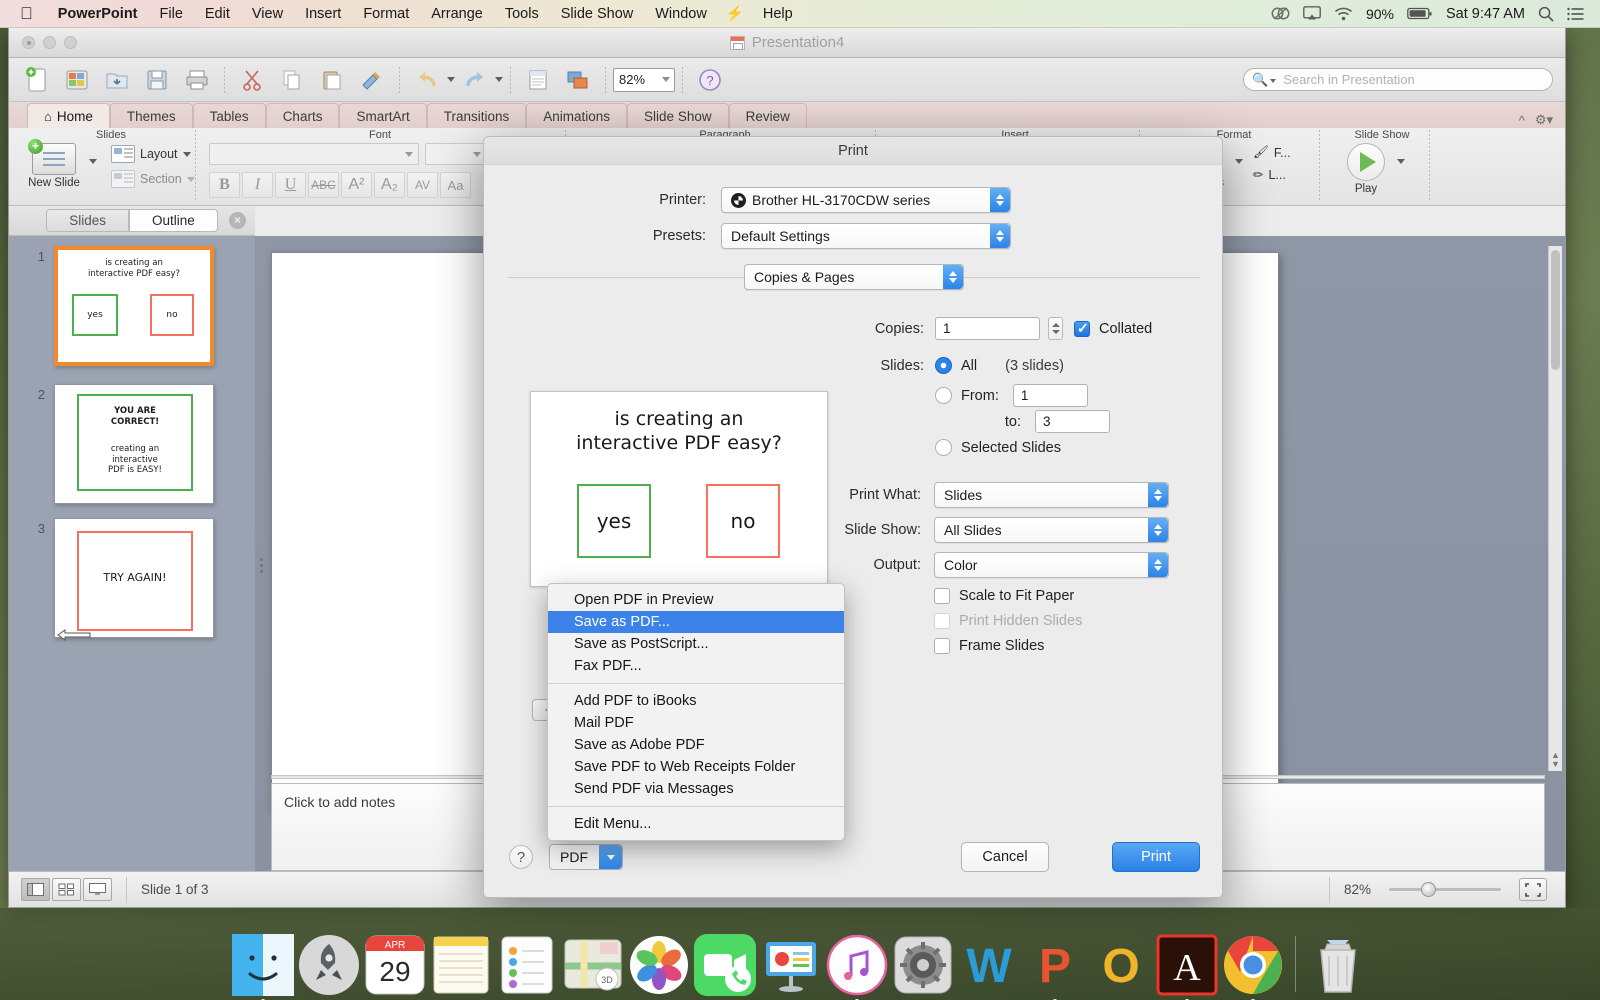 This screenshot has width=1600, height=1000. What do you see at coordinates (578, 80) in the screenshot?
I see `media-icon` at bounding box center [578, 80].